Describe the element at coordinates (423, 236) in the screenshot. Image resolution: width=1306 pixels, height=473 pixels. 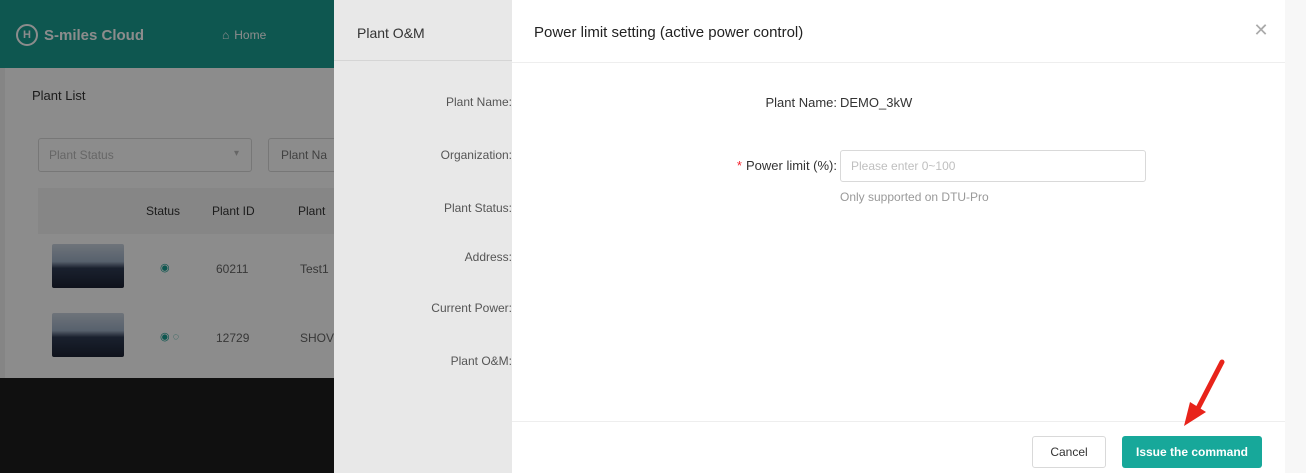
I see `plant-om-drawer: Plant O&M Plant Name: Organization` at that location.